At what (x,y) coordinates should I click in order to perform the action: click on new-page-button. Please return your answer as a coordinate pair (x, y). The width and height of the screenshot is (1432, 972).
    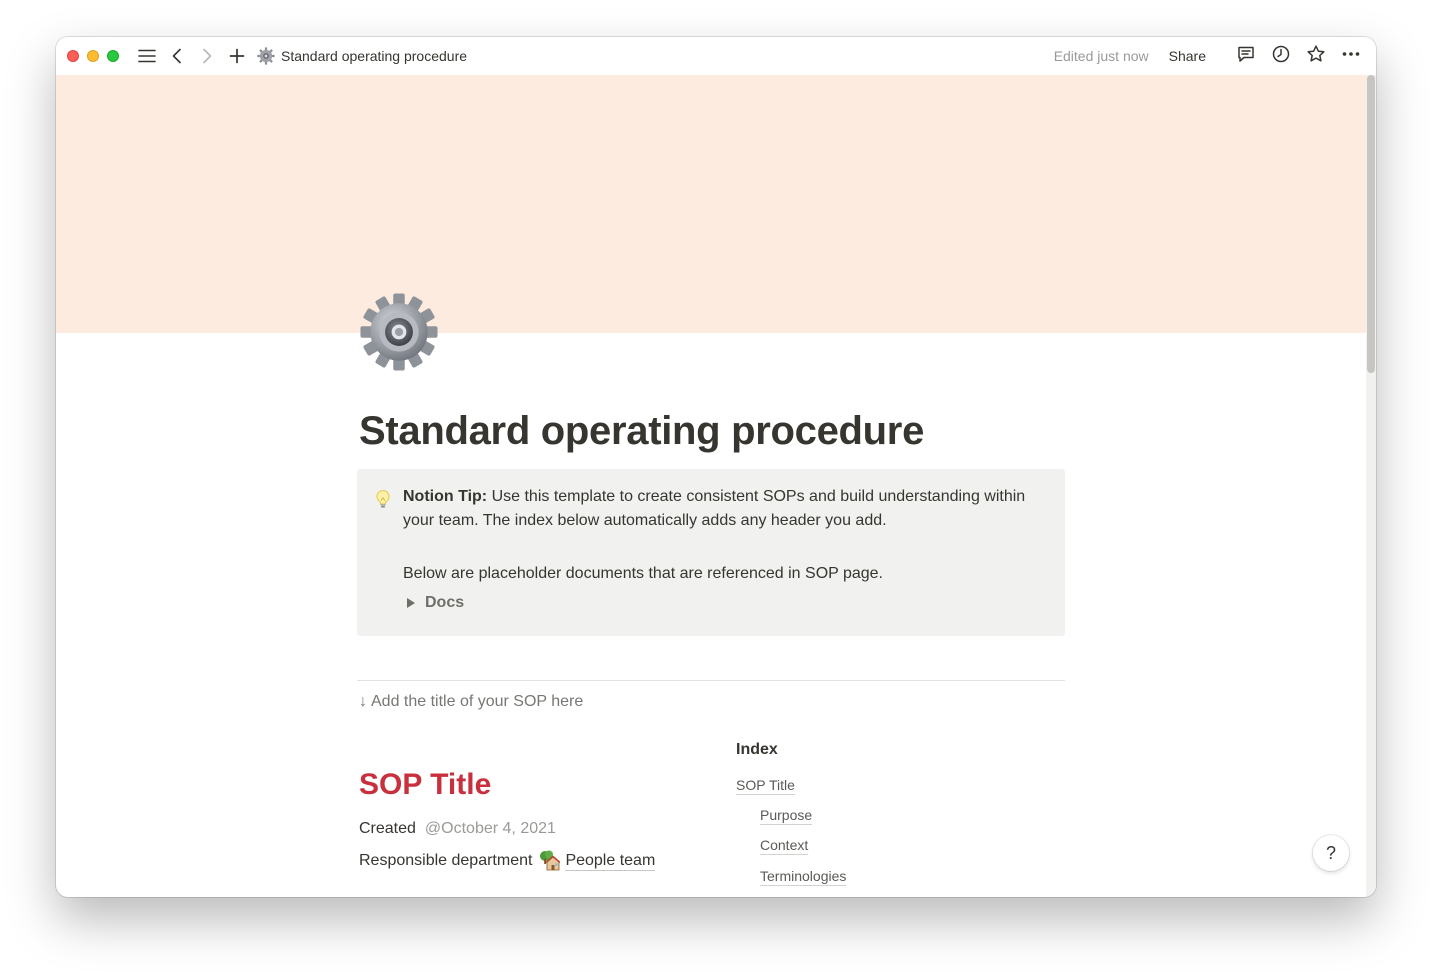
    Looking at the image, I should click on (237, 56).